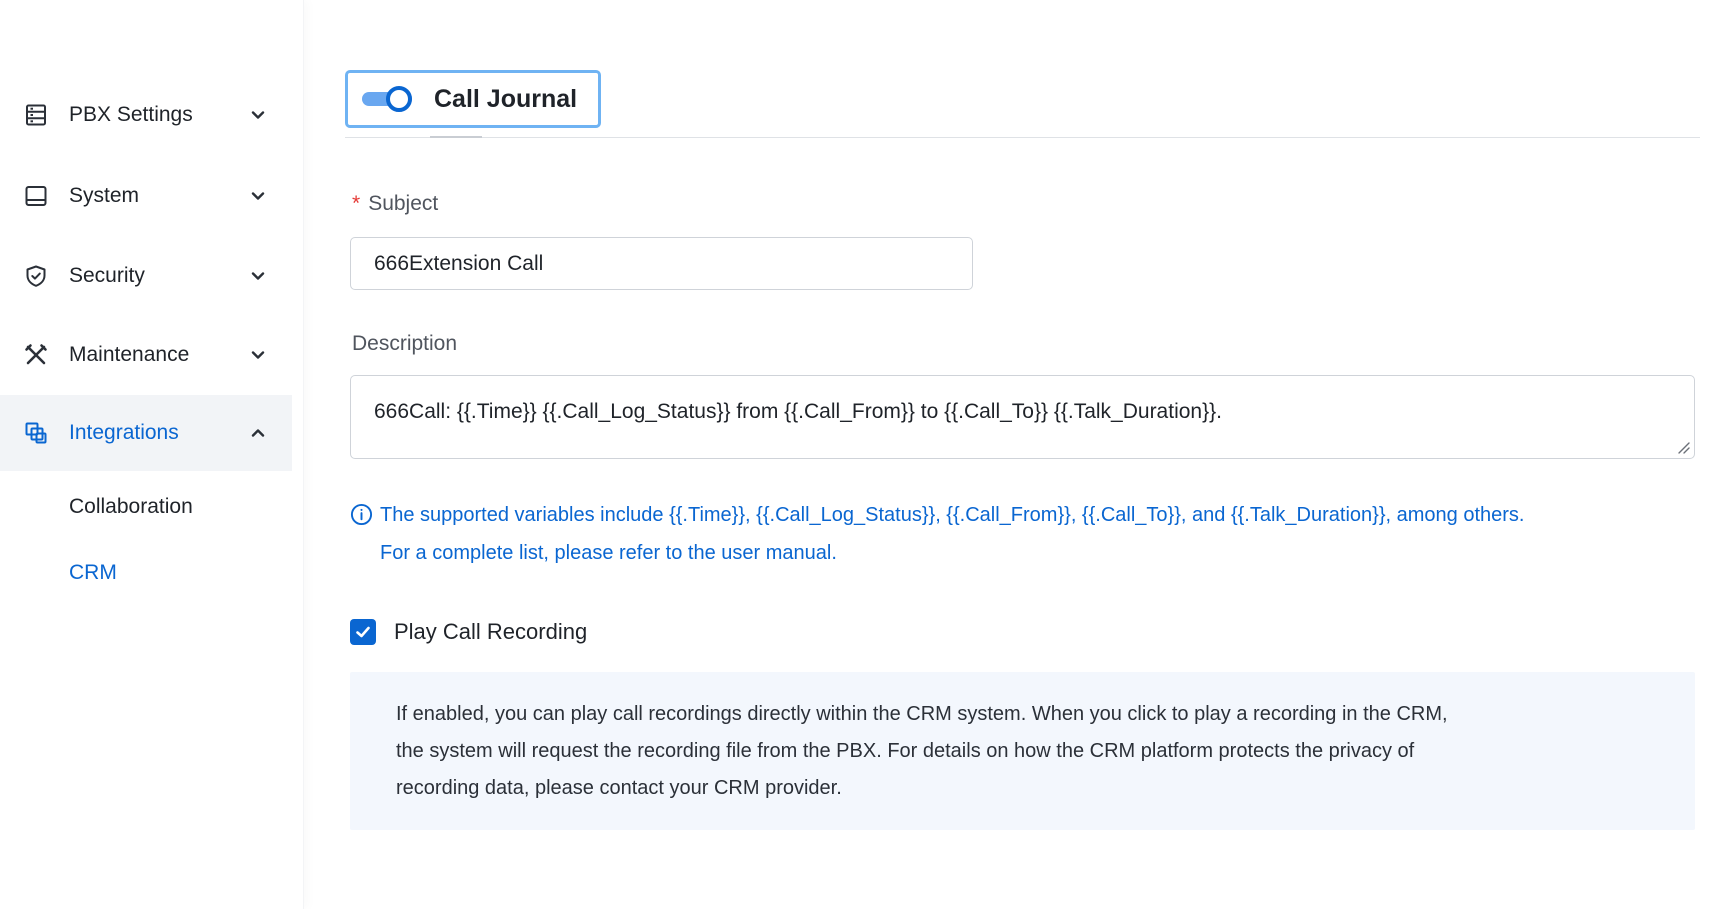 Image resolution: width=1731 pixels, height=909 pixels. What do you see at coordinates (36, 355) in the screenshot?
I see `tools-icon` at bounding box center [36, 355].